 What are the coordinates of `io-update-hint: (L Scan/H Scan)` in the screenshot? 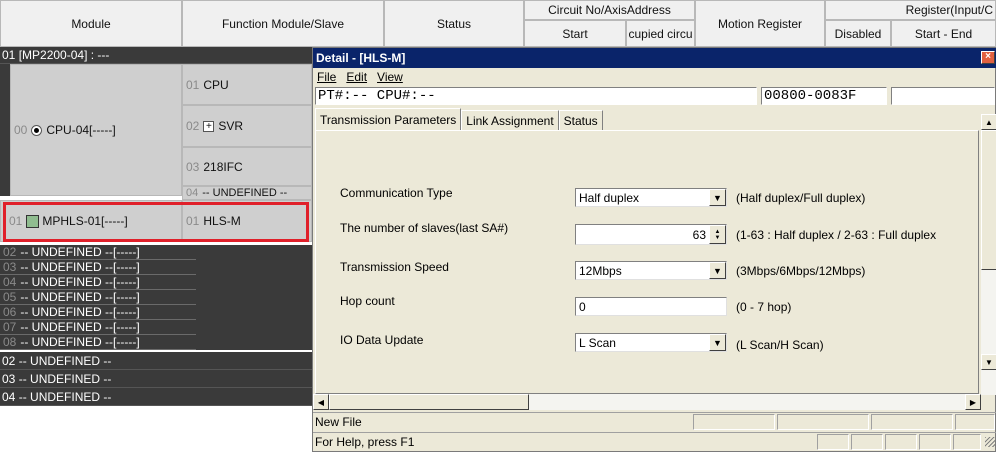 It's located at (780, 345).